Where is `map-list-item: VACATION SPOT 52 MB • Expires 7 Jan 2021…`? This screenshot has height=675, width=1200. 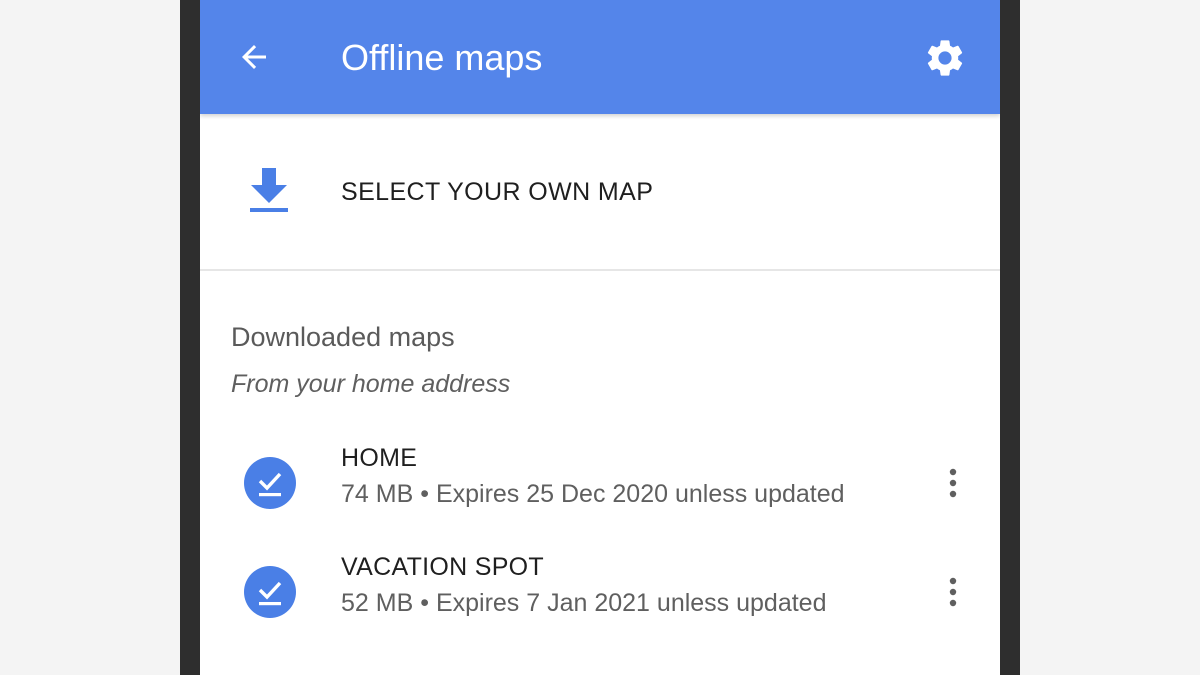 map-list-item: VACATION SPOT 52 MB • Expires 7 Jan 2021… is located at coordinates (600, 607).